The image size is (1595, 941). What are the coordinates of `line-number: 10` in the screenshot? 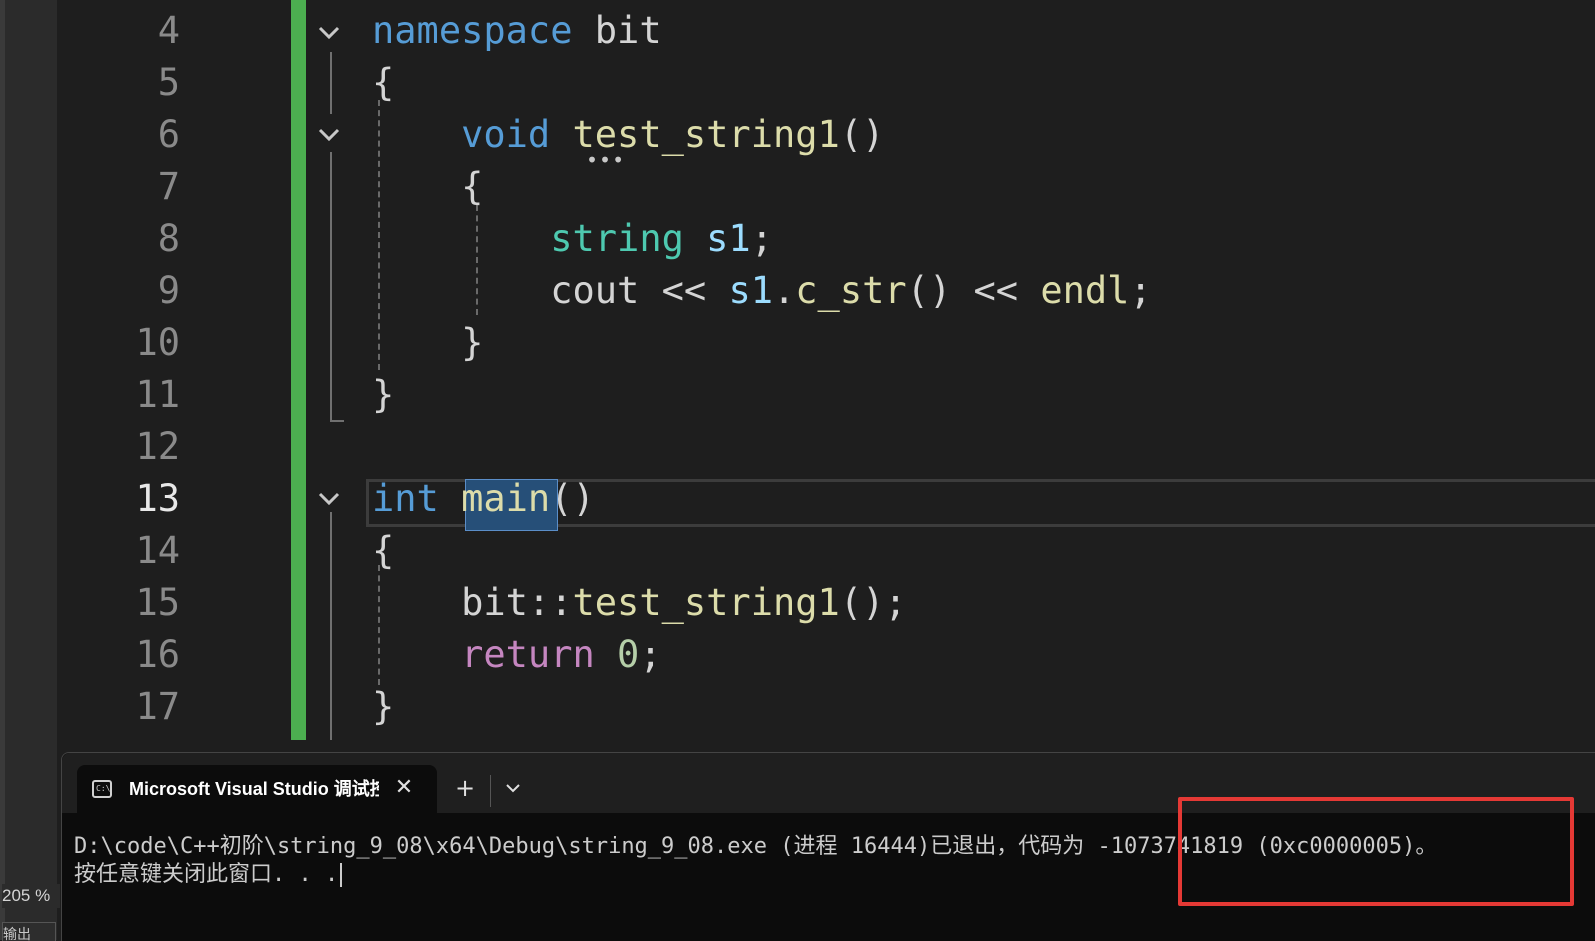 It's located at (157, 342).